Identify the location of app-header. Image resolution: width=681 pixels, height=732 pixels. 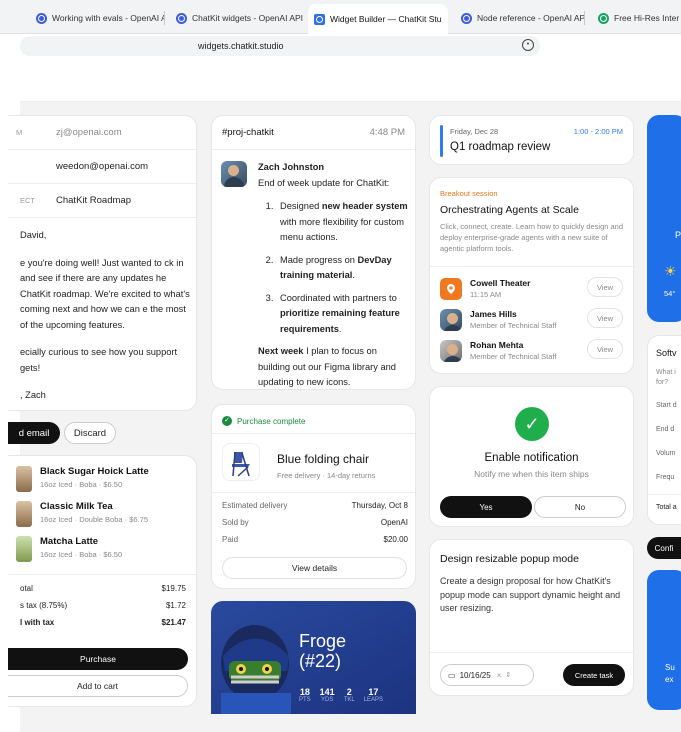
(340, 80).